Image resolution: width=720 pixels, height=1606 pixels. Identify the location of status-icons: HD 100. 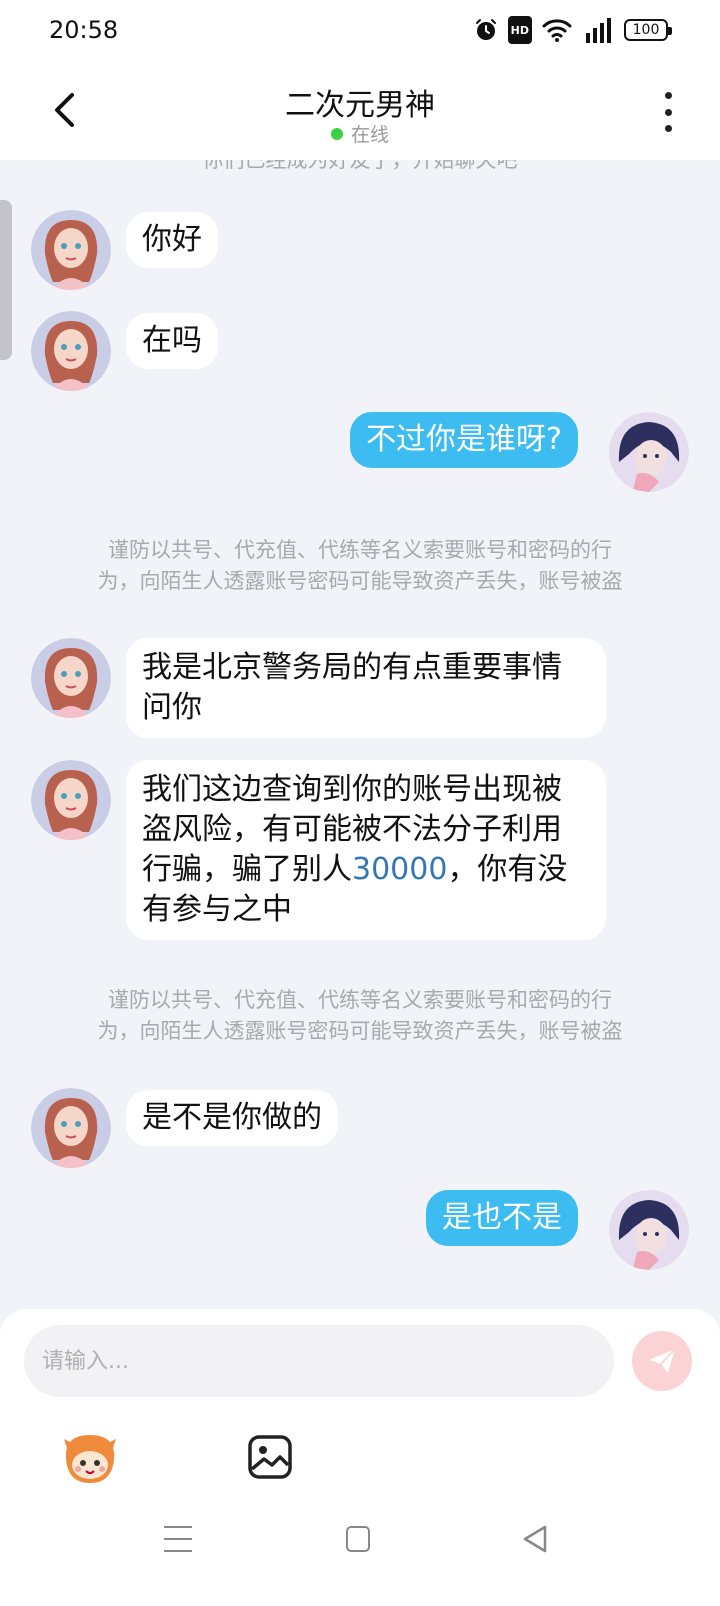
(573, 30).